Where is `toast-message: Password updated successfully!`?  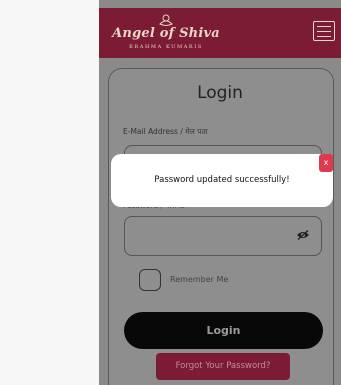 toast-message: Password updated successfully! is located at coordinates (222, 180).